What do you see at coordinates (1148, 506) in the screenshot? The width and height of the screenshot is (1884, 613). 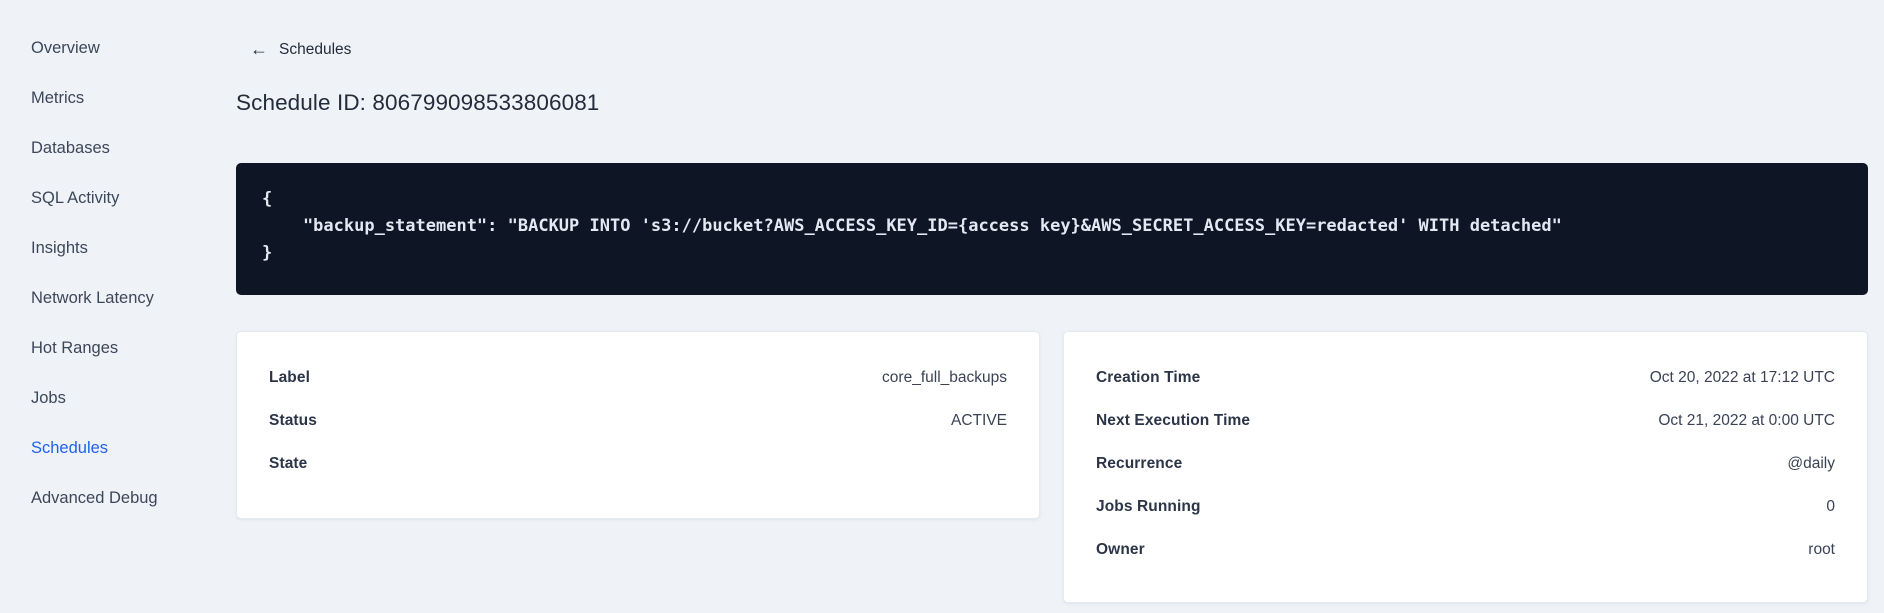 I see `detail-label: Jobs Running` at bounding box center [1148, 506].